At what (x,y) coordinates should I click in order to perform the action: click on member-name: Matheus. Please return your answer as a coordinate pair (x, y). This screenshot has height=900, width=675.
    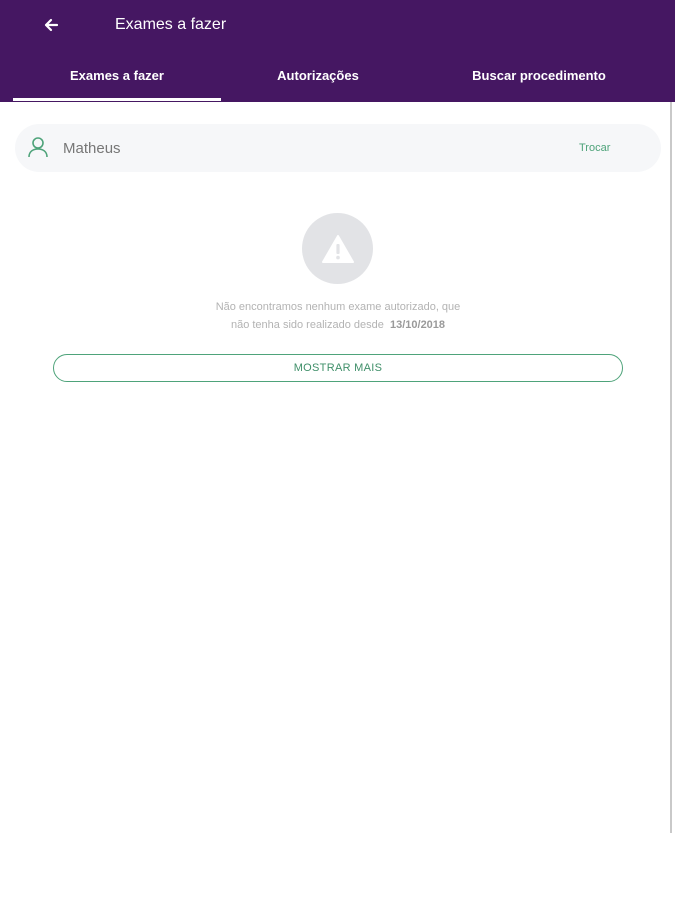
    Looking at the image, I should click on (92, 148).